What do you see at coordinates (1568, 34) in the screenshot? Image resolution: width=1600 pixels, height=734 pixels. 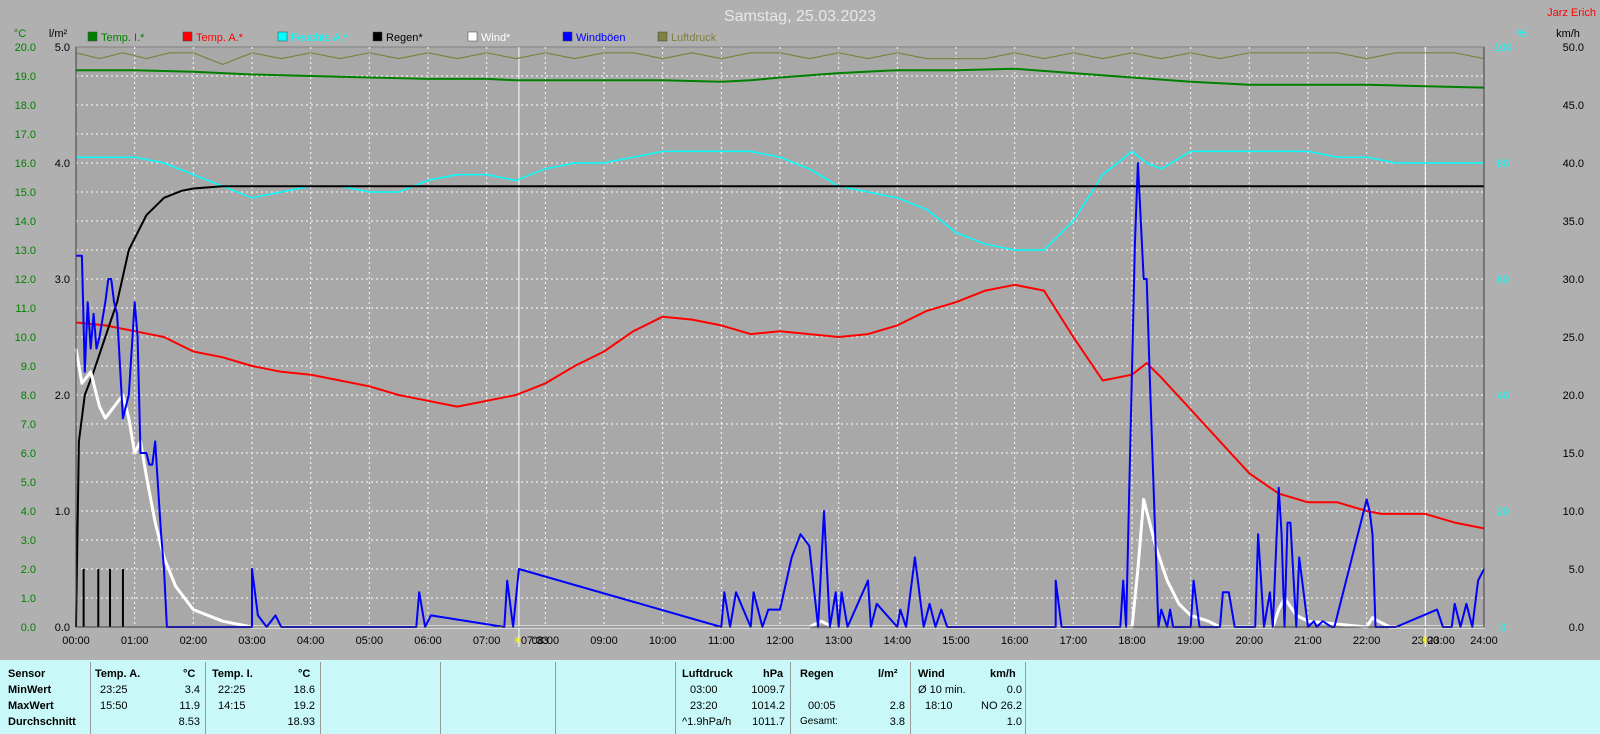 I see `wind-unit-label: km/h` at bounding box center [1568, 34].